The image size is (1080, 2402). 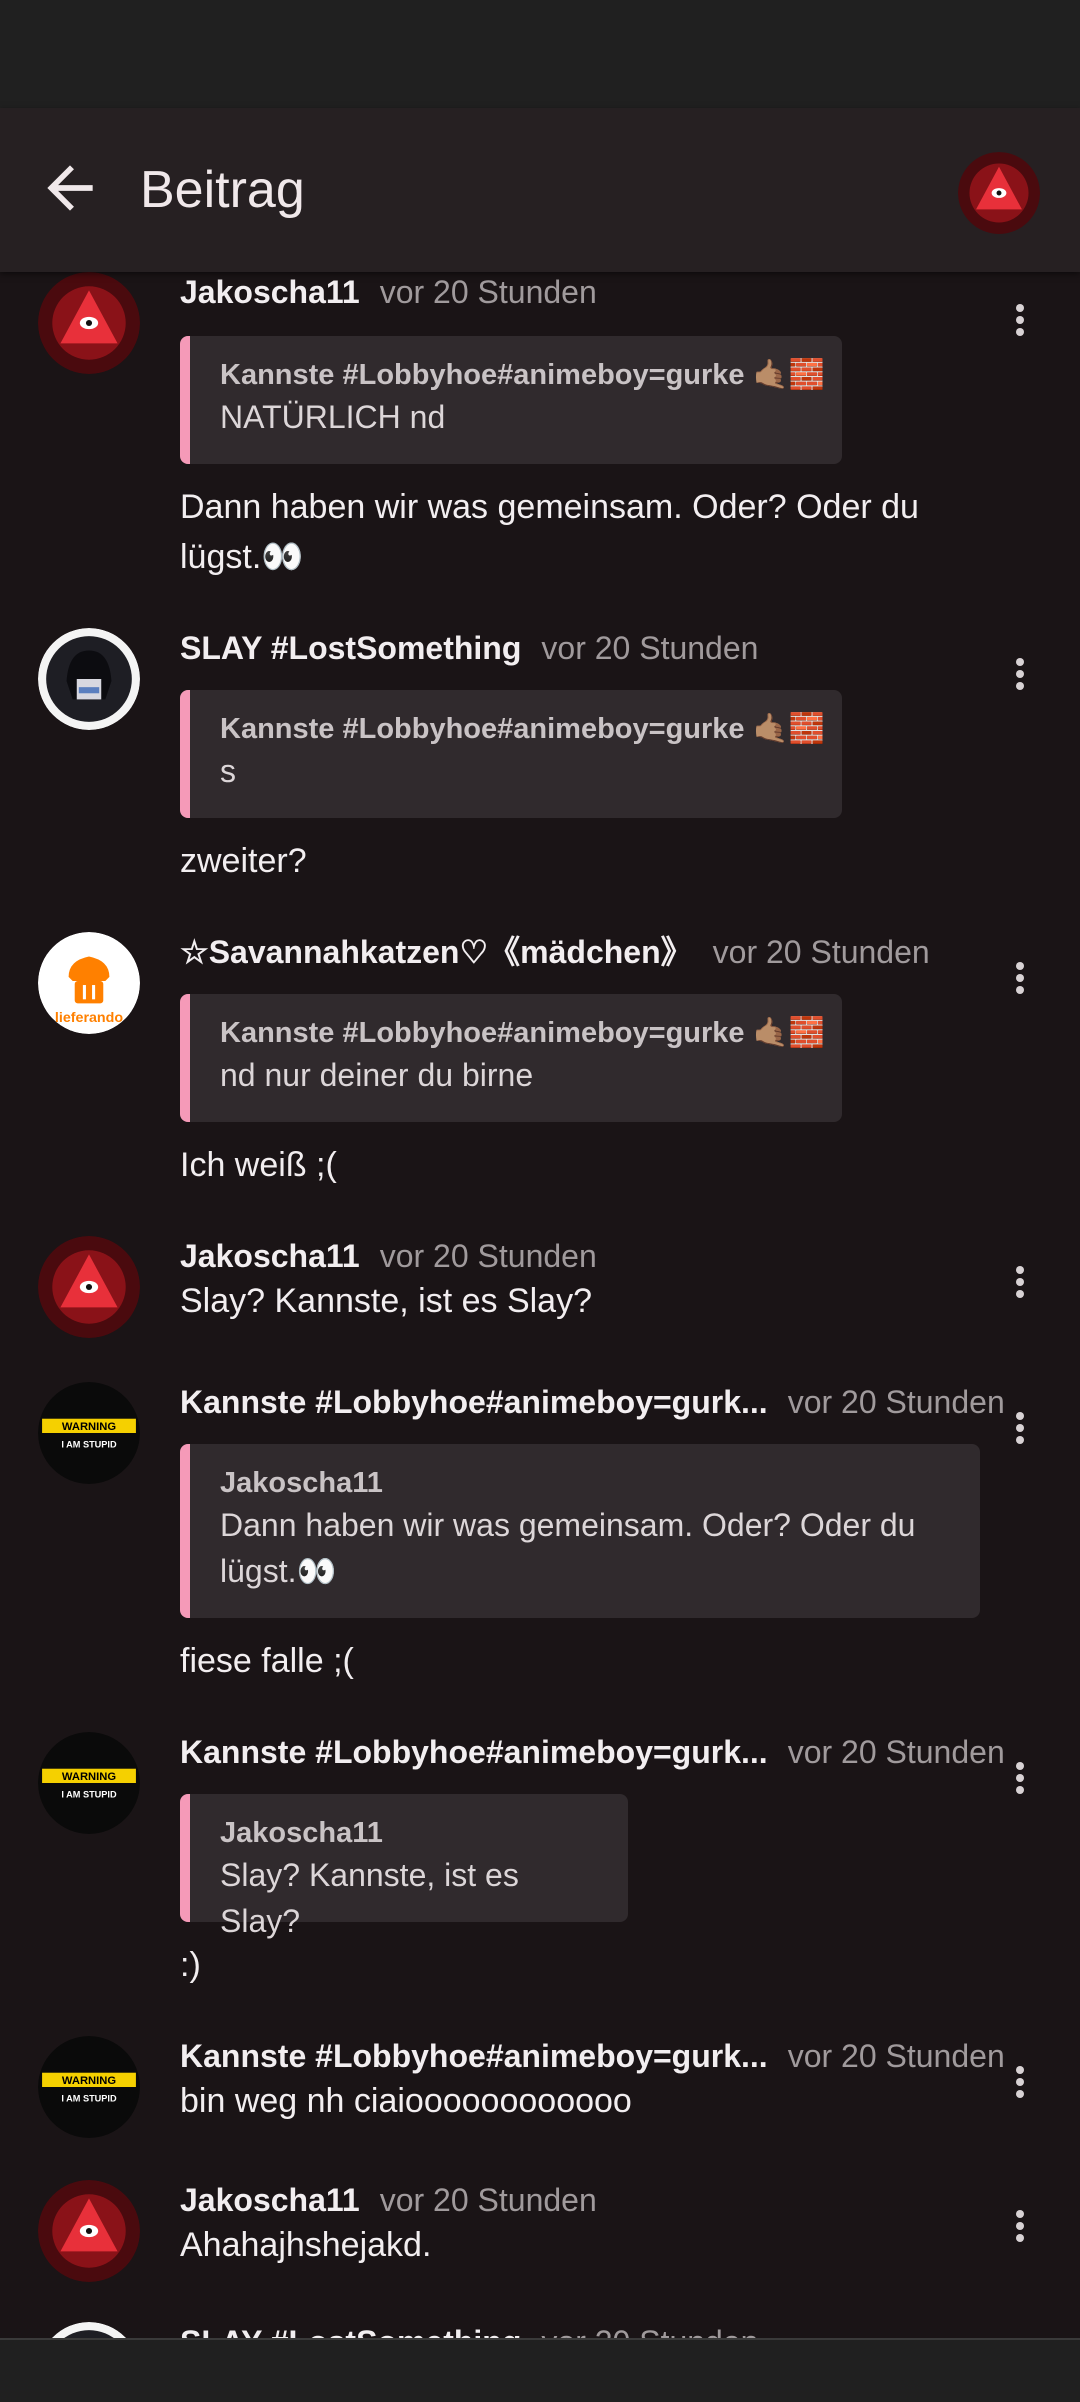 I want to click on page-title: Beitrag, so click(x=222, y=190).